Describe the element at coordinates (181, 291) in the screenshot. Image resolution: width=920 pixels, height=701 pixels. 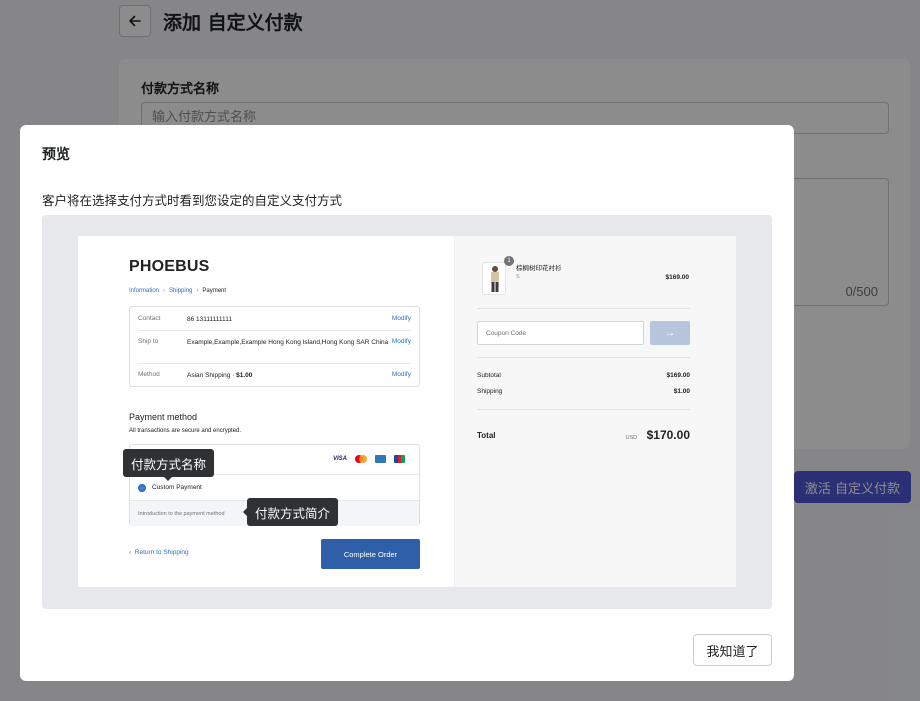
I see `breadcrumb-shipping: Shipping` at that location.